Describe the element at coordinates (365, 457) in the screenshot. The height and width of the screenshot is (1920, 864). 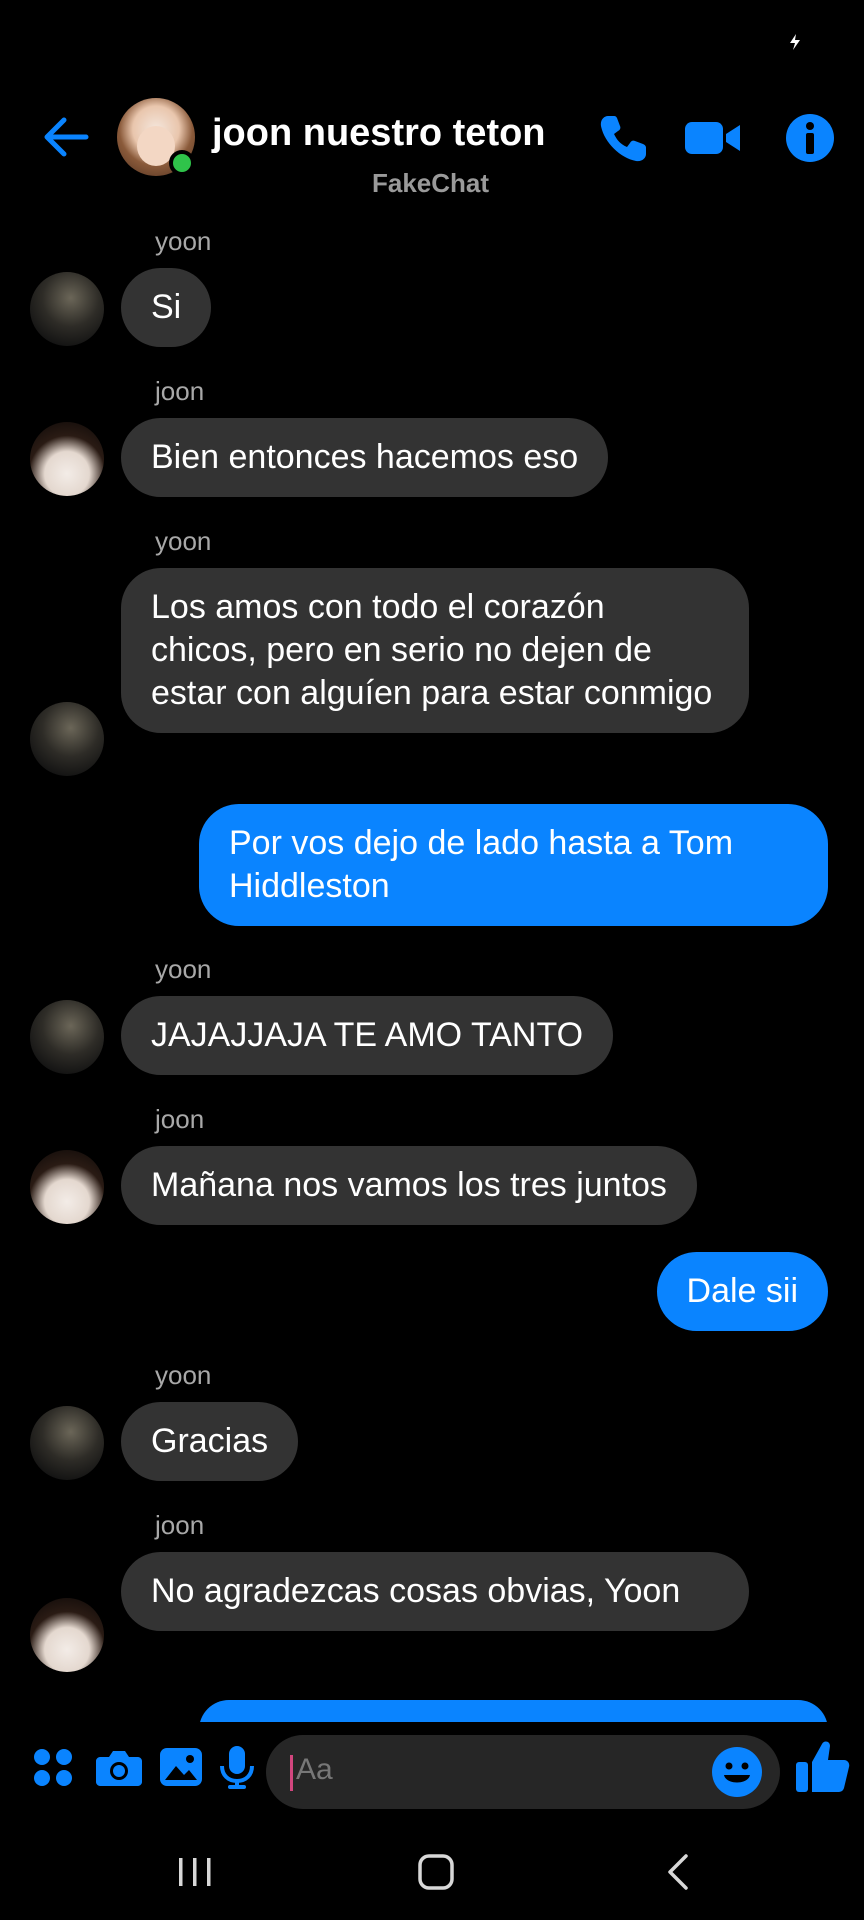
I see `incoming-message-bubble: Bien entonces hacemos eso` at that location.